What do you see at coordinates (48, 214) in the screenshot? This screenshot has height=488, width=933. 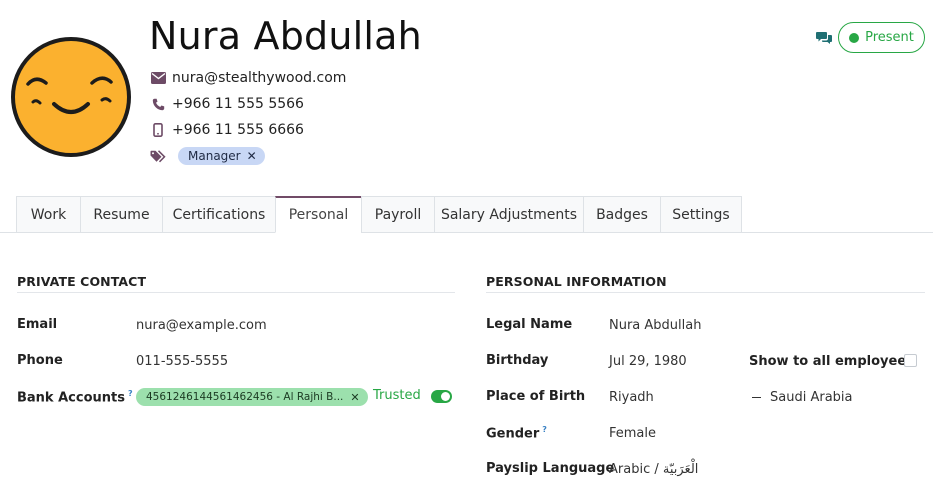 I see `tab-work: Work` at bounding box center [48, 214].